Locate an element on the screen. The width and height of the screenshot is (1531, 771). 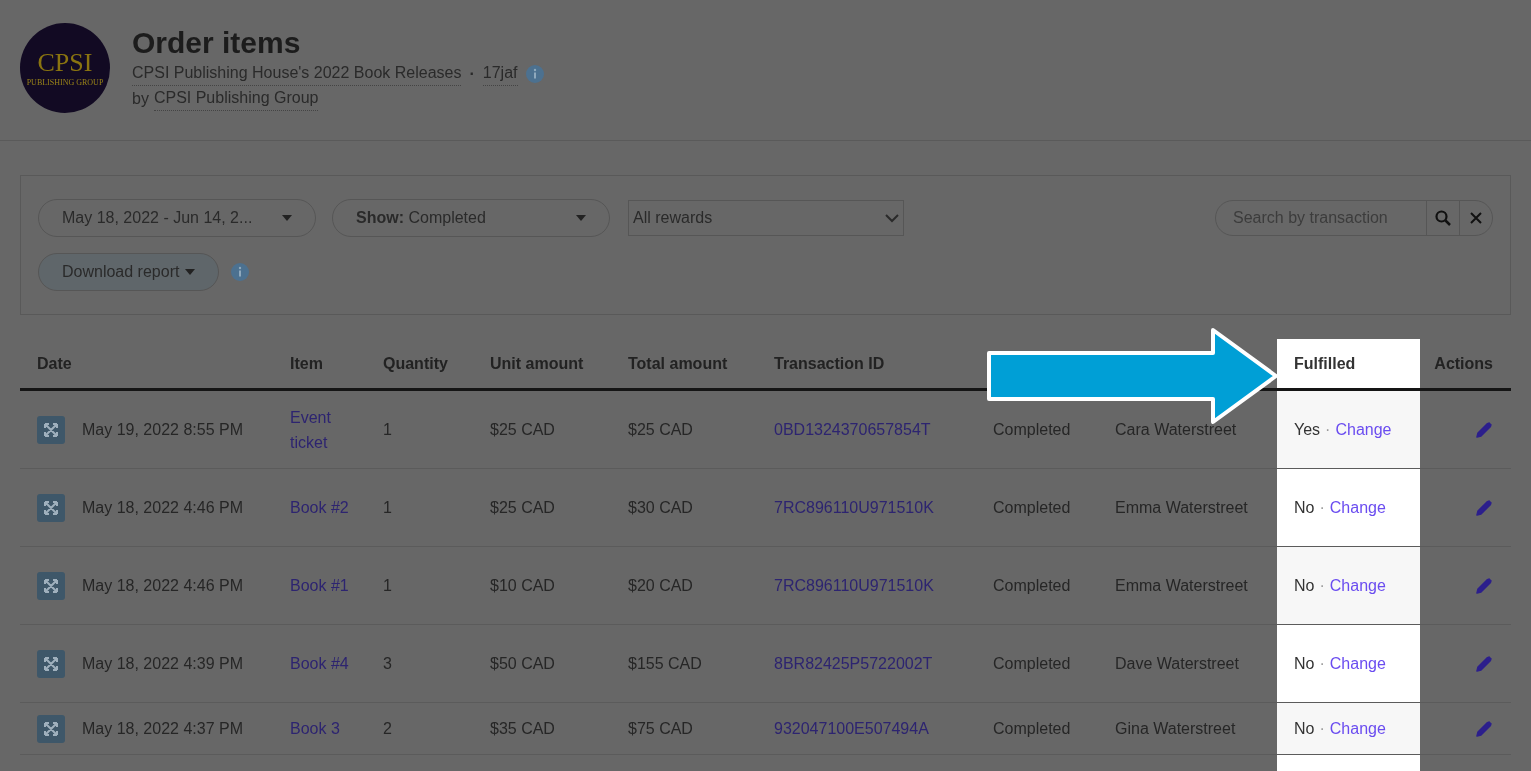
project-code: 17jaf is located at coordinates (500, 73).